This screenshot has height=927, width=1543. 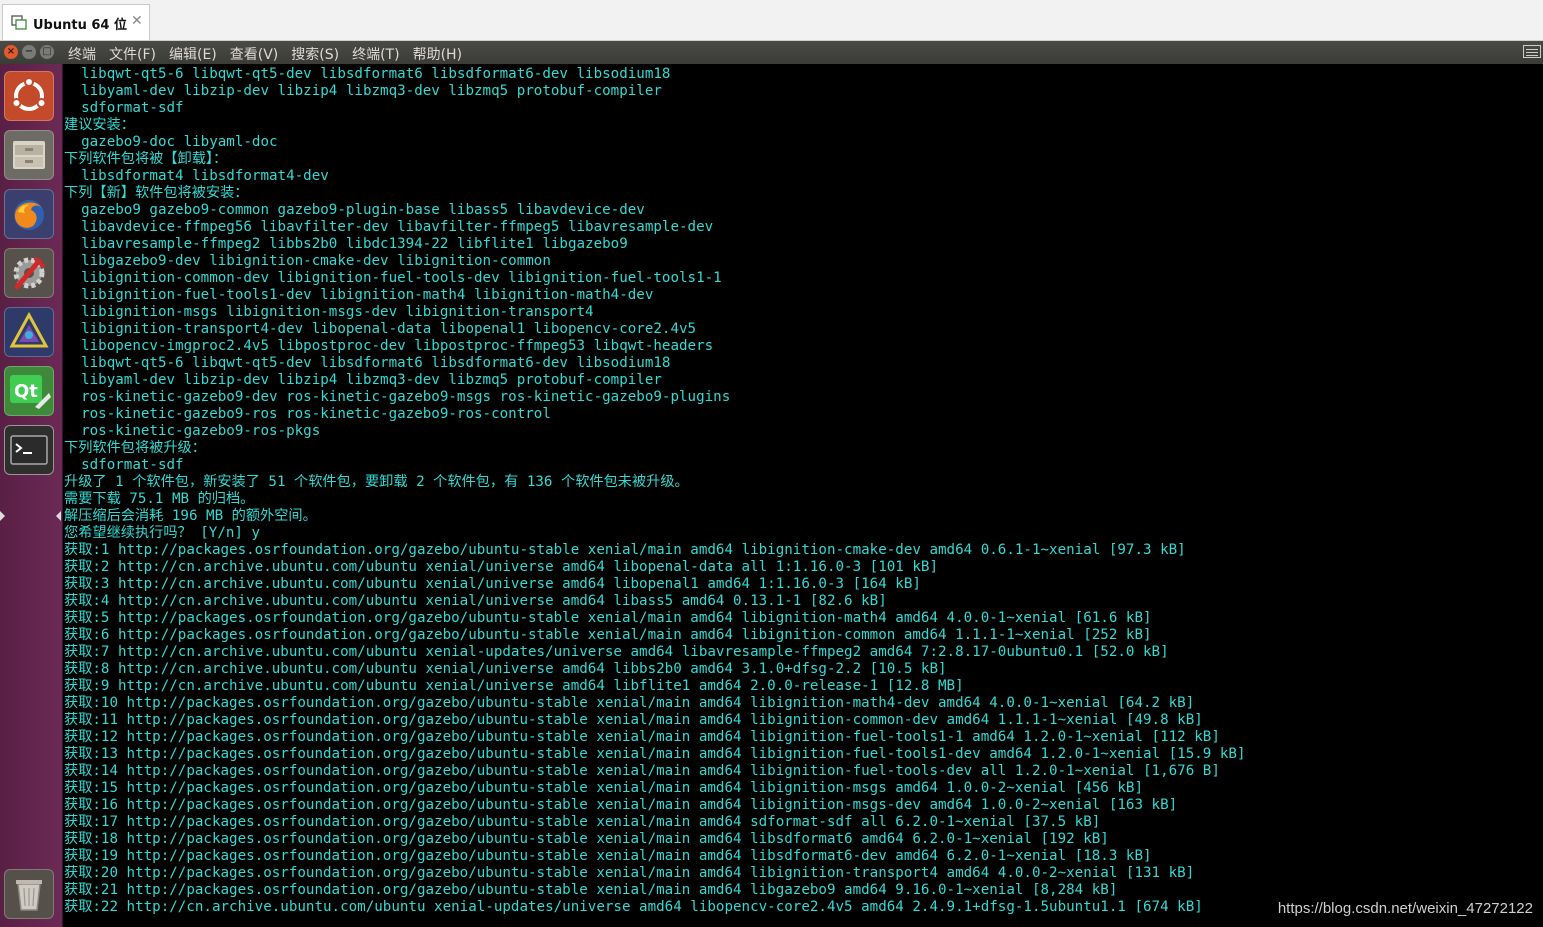 I want to click on menu-help: 帮助(H), so click(x=437, y=55).